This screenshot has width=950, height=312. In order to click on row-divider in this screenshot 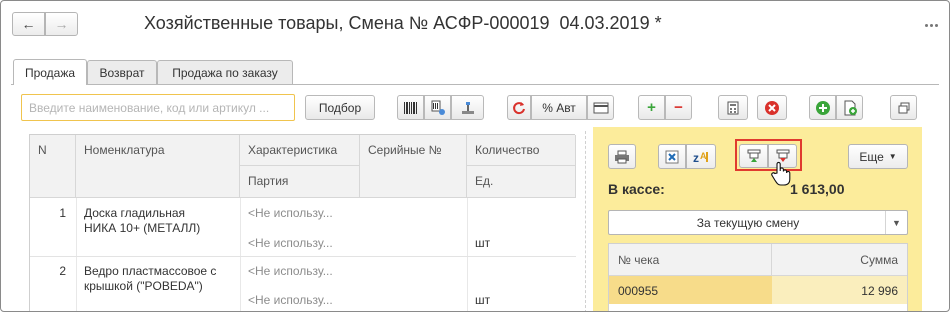, I will do `click(303, 256)`.